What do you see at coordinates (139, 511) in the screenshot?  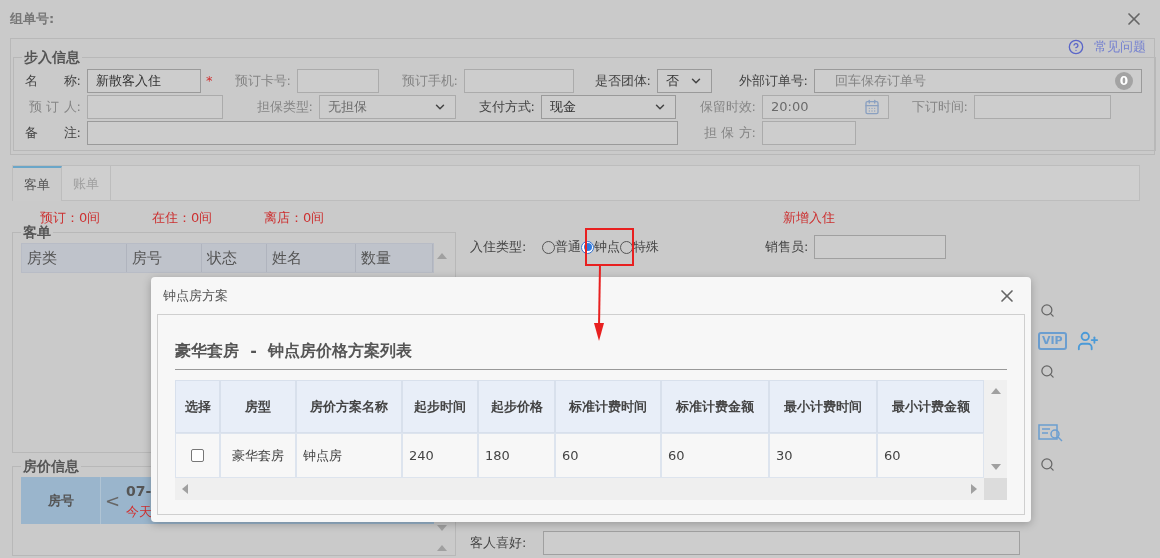 I see `today-label: 今天` at bounding box center [139, 511].